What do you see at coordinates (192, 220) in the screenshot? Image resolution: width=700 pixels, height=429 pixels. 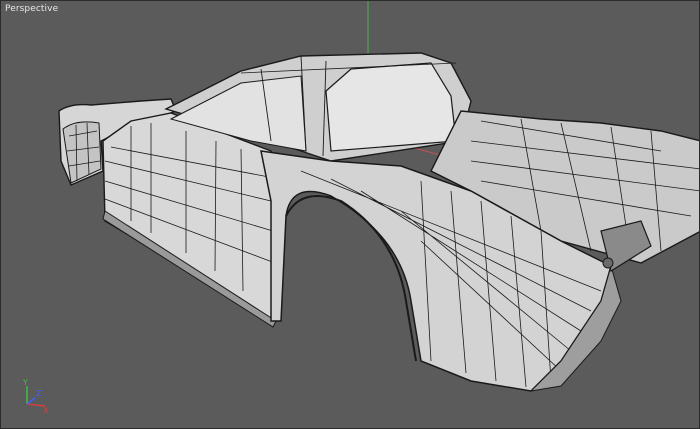 I see `left-body-side-mesh` at bounding box center [192, 220].